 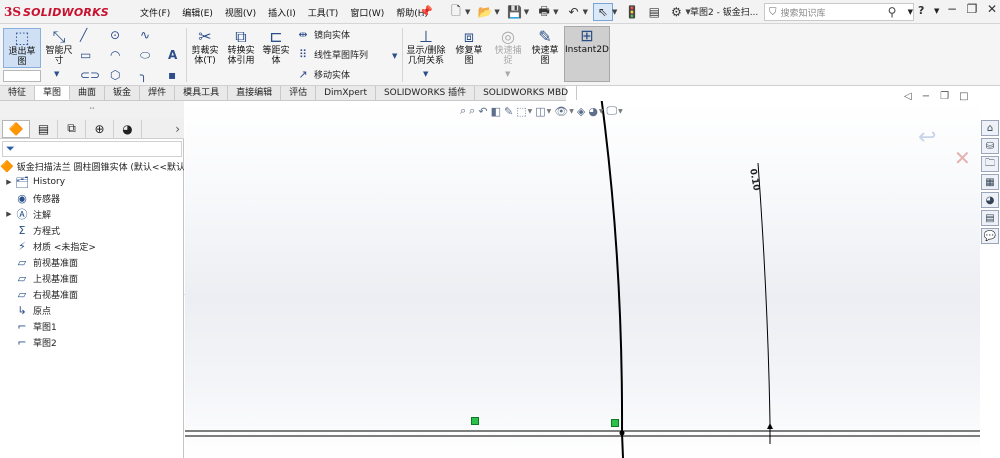 I want to click on fillet-icon: ╮, so click(x=143, y=75).